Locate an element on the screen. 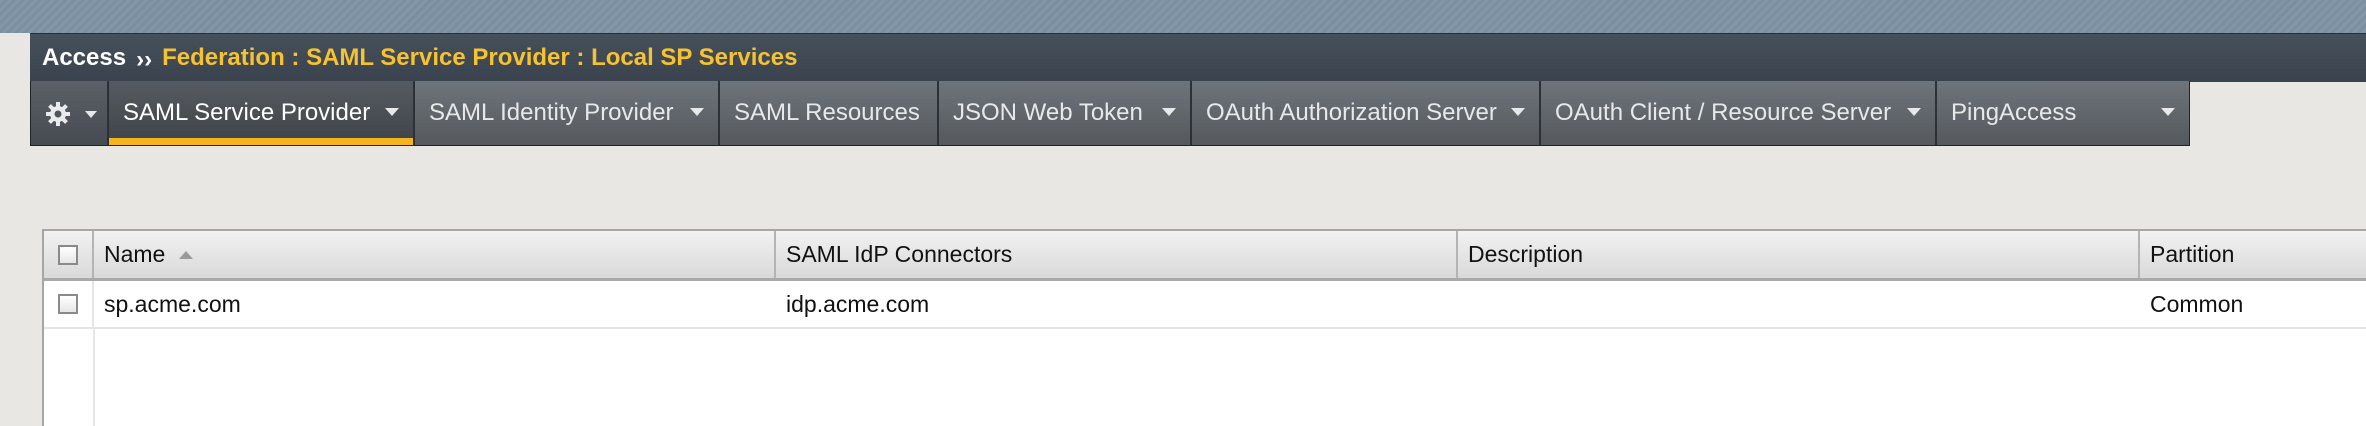  table-row: sp.acme.com idp.acme.com Common is located at coordinates (1205, 305).